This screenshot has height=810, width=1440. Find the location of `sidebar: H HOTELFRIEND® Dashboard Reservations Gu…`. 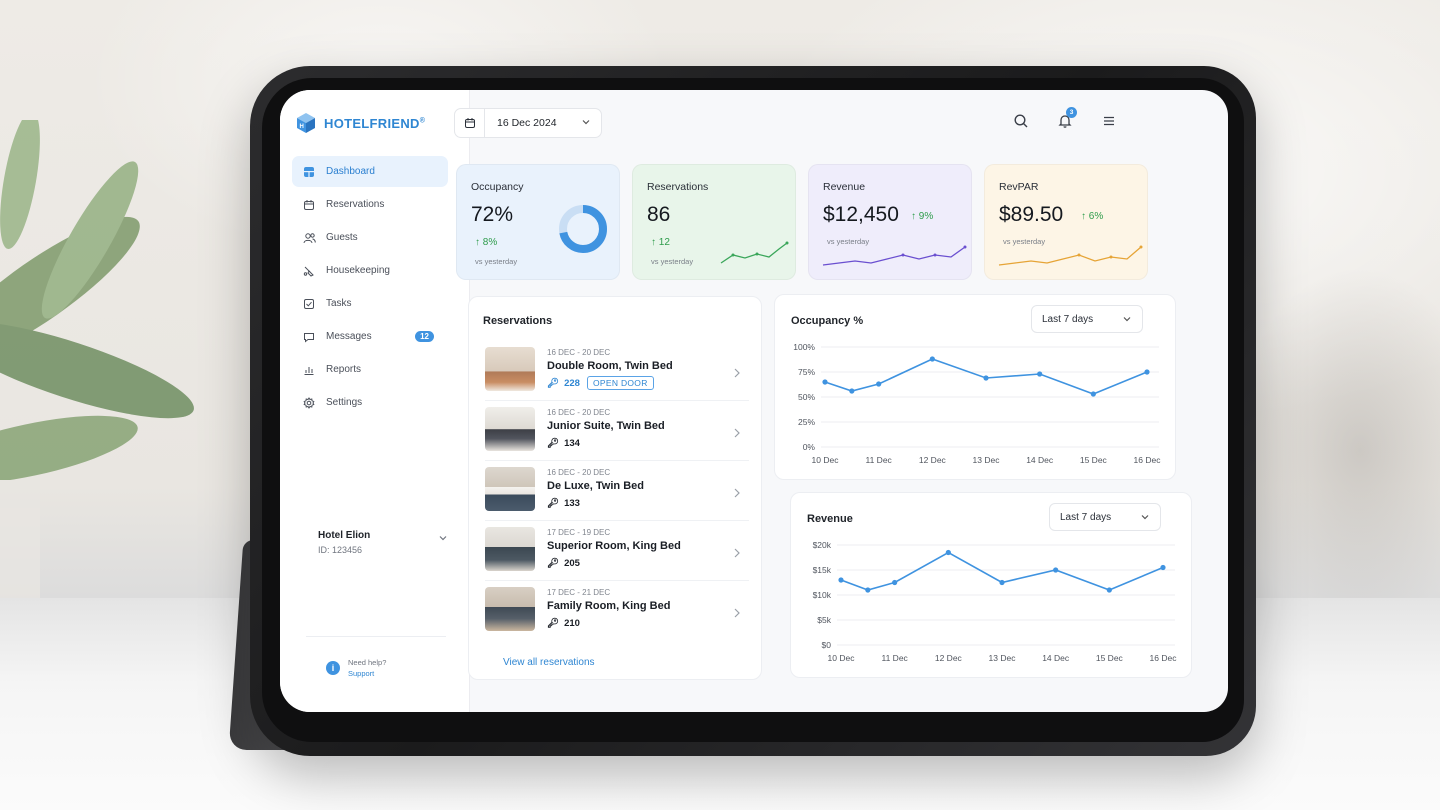

sidebar: H HOTELFRIEND® Dashboard Reservations Gu… is located at coordinates (375, 401).